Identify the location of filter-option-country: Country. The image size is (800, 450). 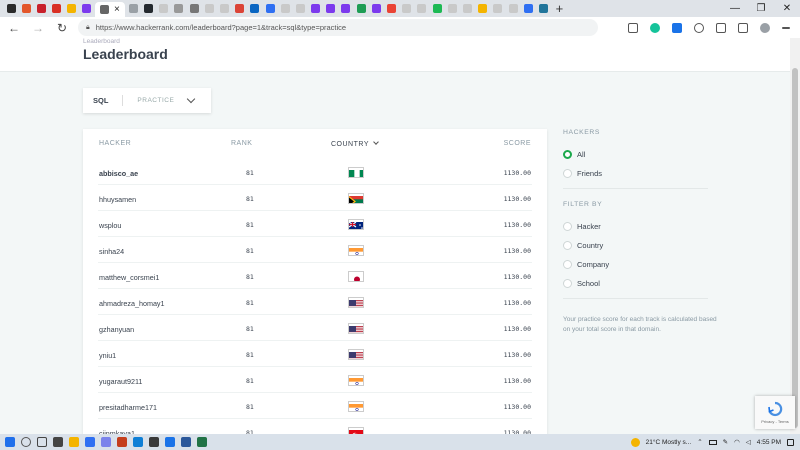
(583, 245).